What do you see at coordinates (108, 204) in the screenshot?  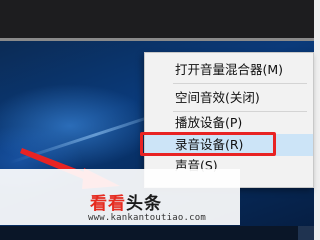 I see `watermark-brand-red: 看看` at bounding box center [108, 204].